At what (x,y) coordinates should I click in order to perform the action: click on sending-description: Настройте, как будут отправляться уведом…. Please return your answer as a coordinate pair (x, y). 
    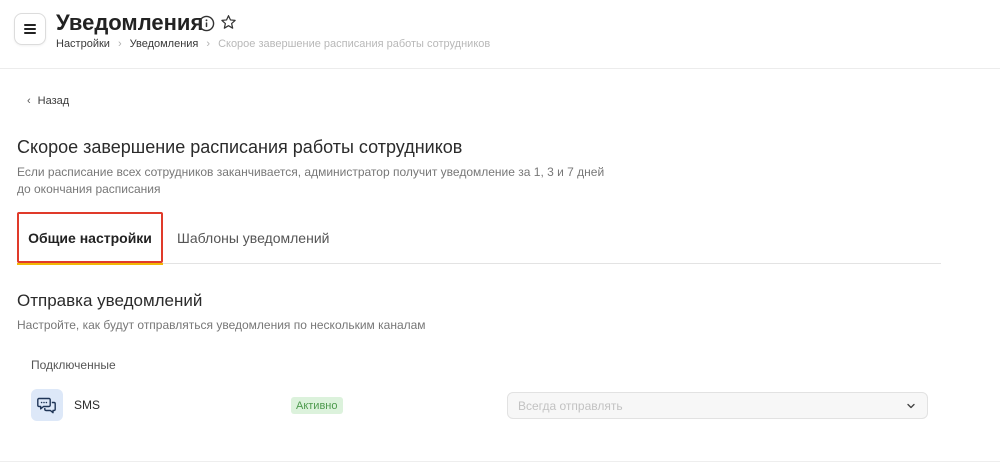
    Looking at the image, I should click on (221, 325).